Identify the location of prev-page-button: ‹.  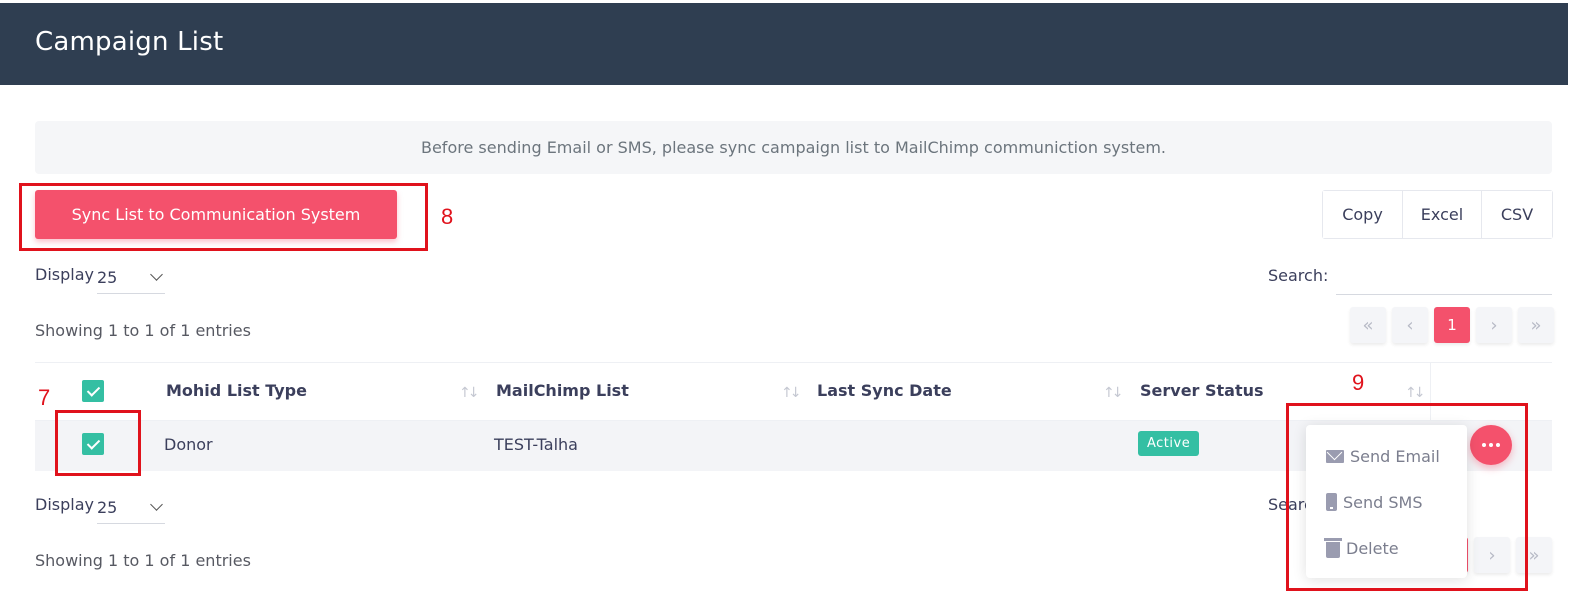
(1410, 325).